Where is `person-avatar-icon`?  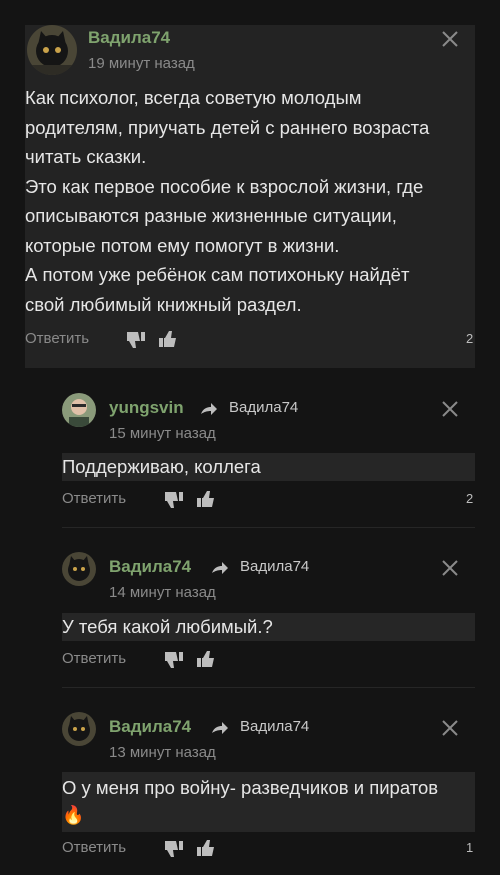
person-avatar-icon is located at coordinates (79, 410).